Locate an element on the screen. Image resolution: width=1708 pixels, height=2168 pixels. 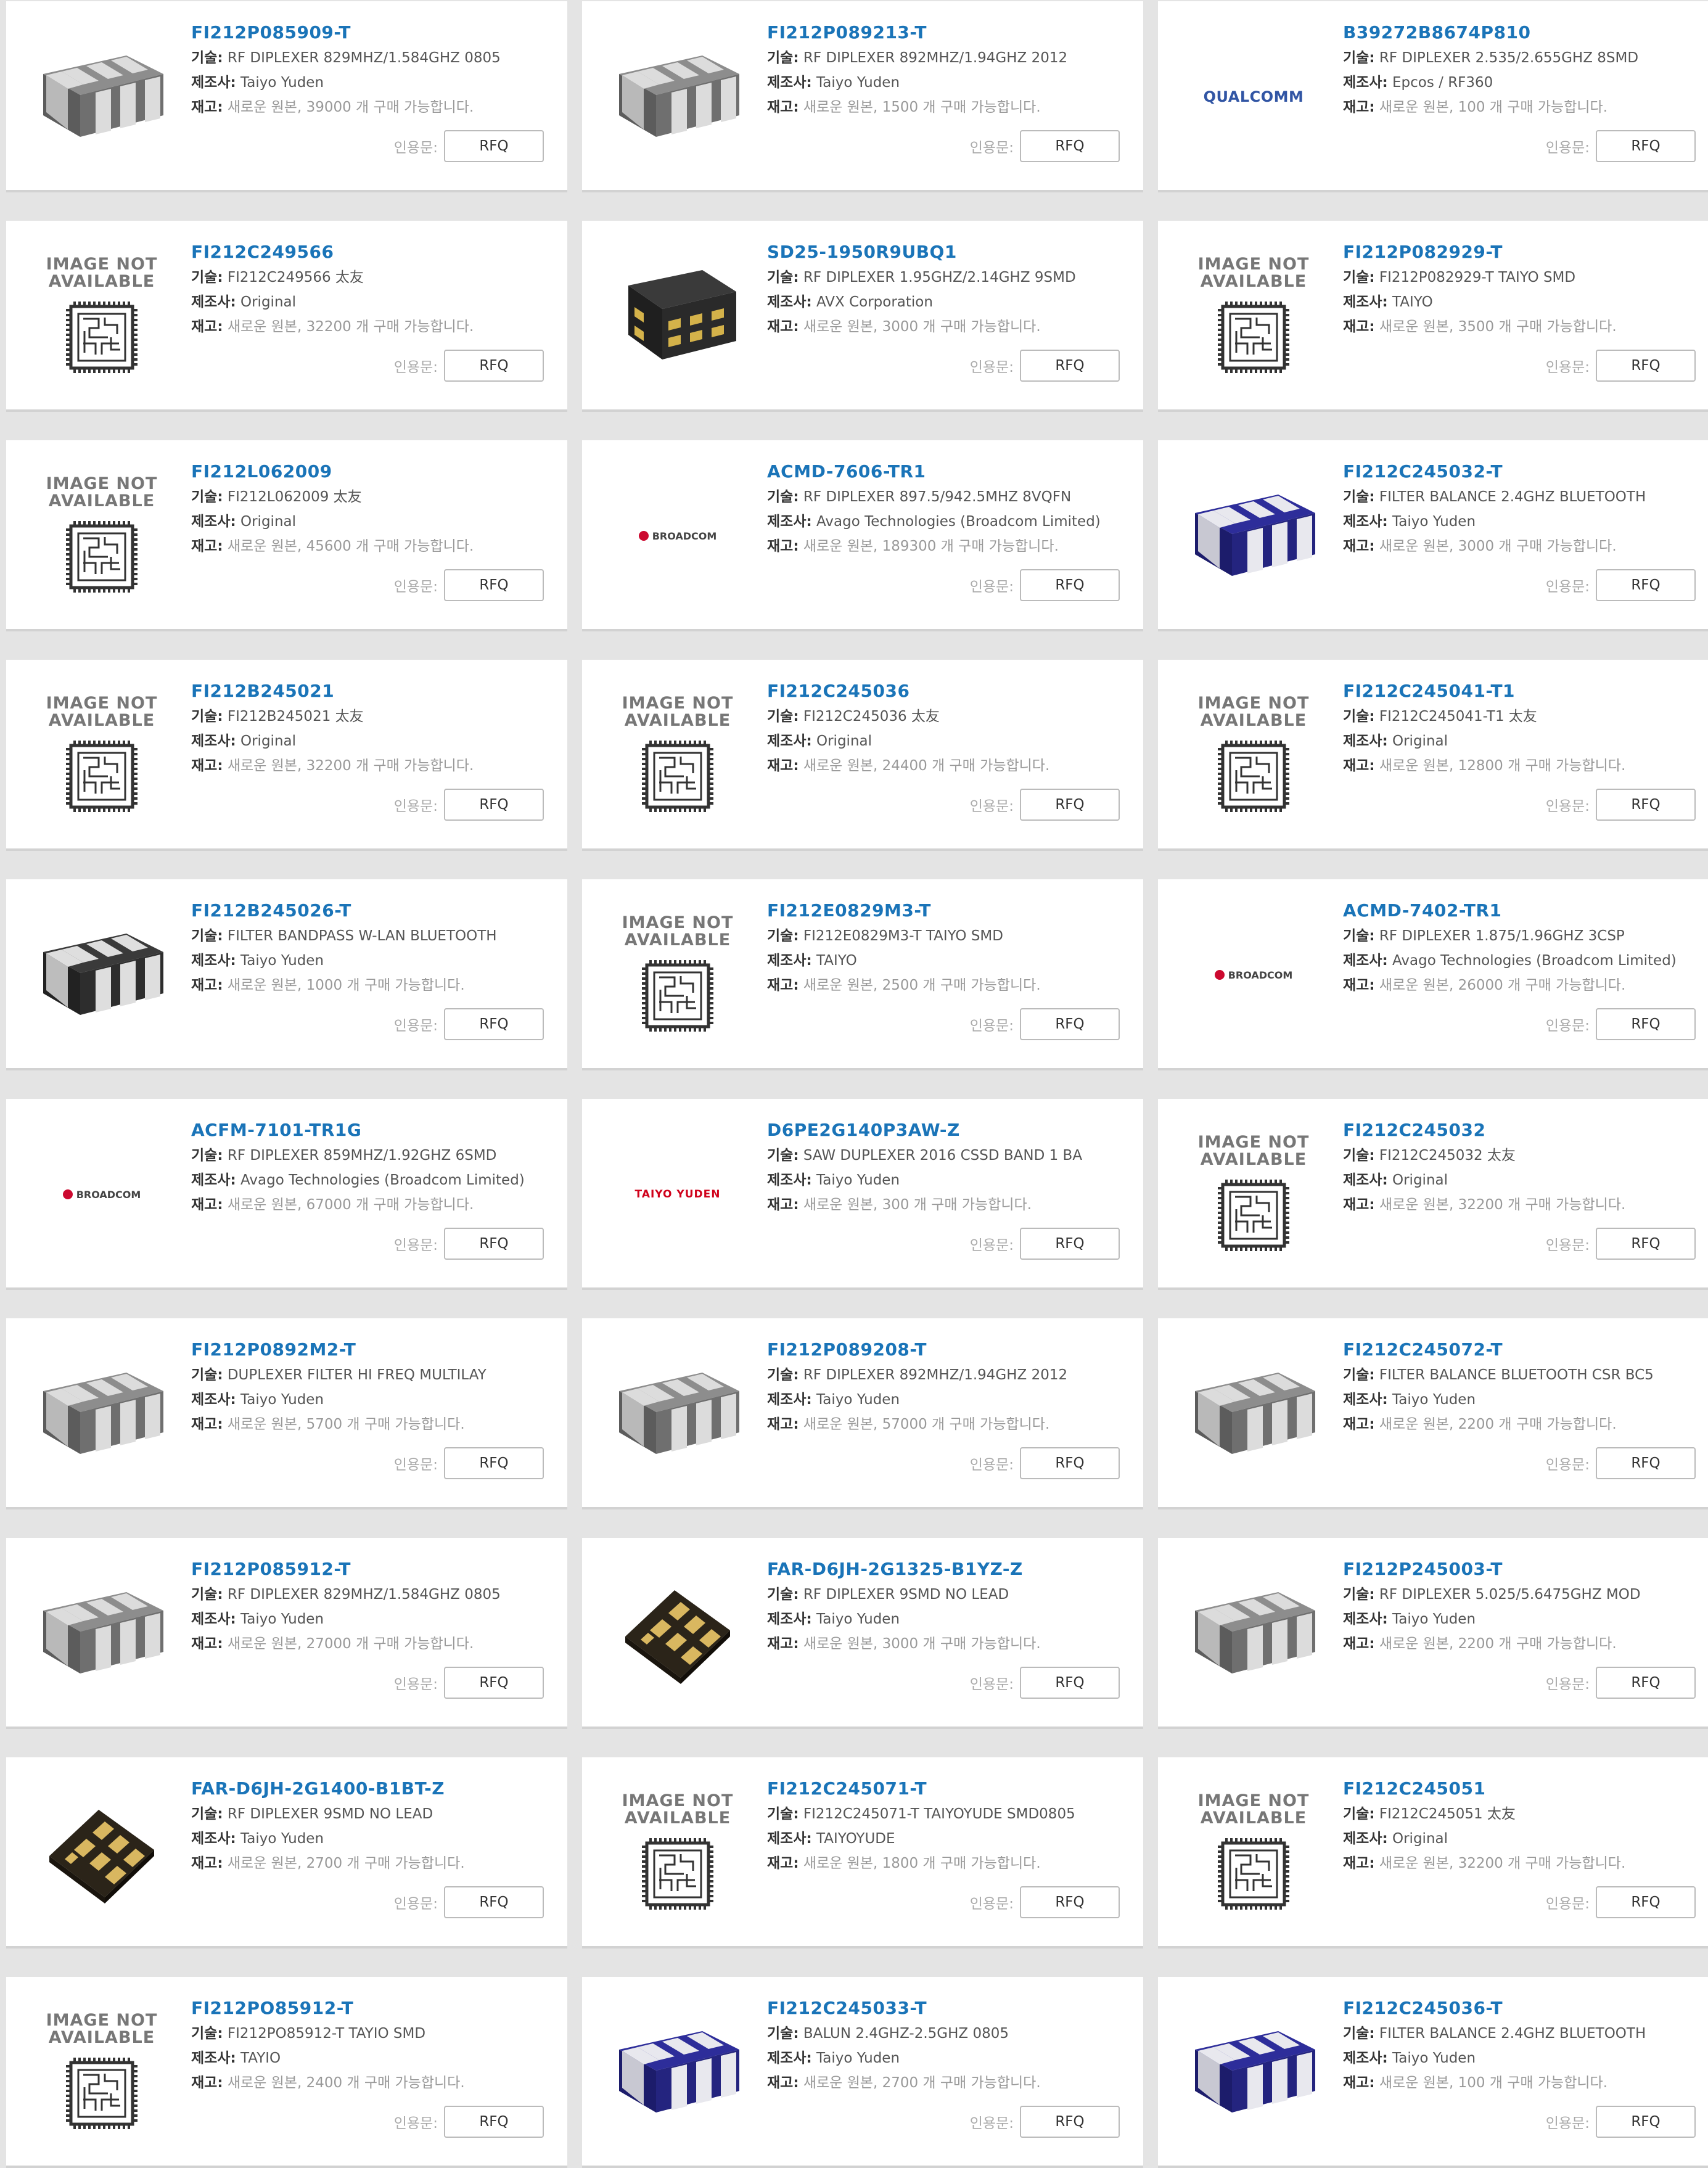
tech-value: RF DIPLEXER 1.875/1.96GHZ 3CSP is located at coordinates (1502, 936).